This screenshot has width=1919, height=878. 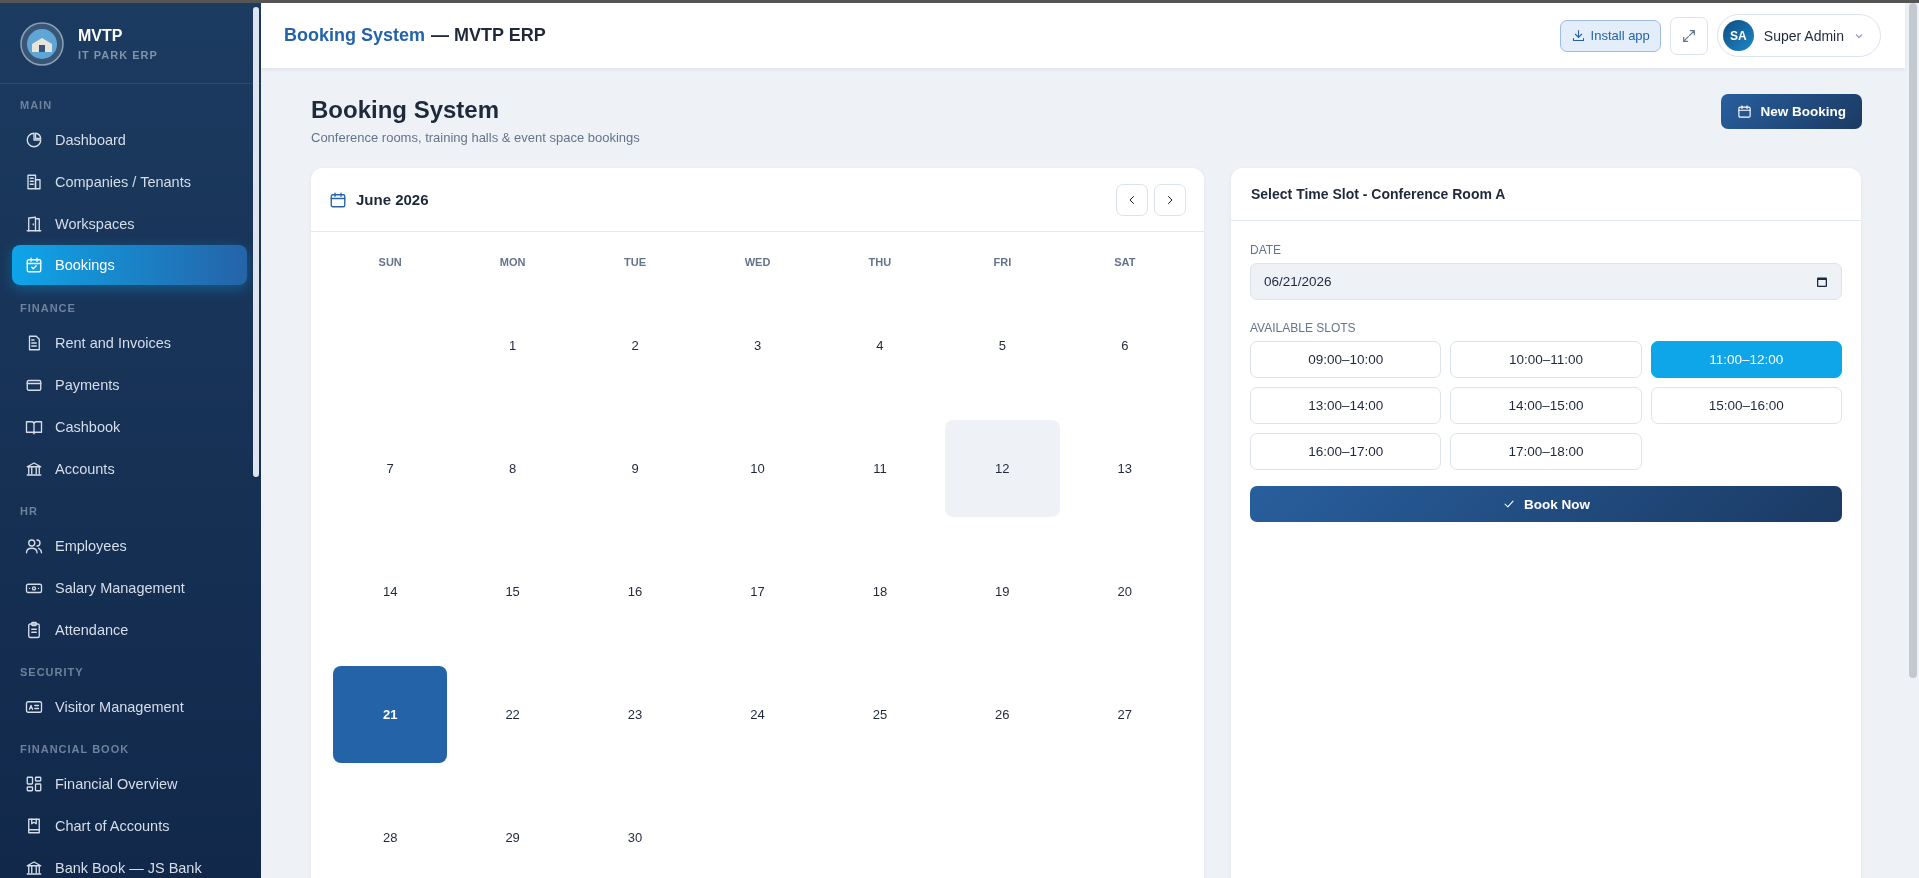 I want to click on next-month-button, so click(x=1170, y=199).